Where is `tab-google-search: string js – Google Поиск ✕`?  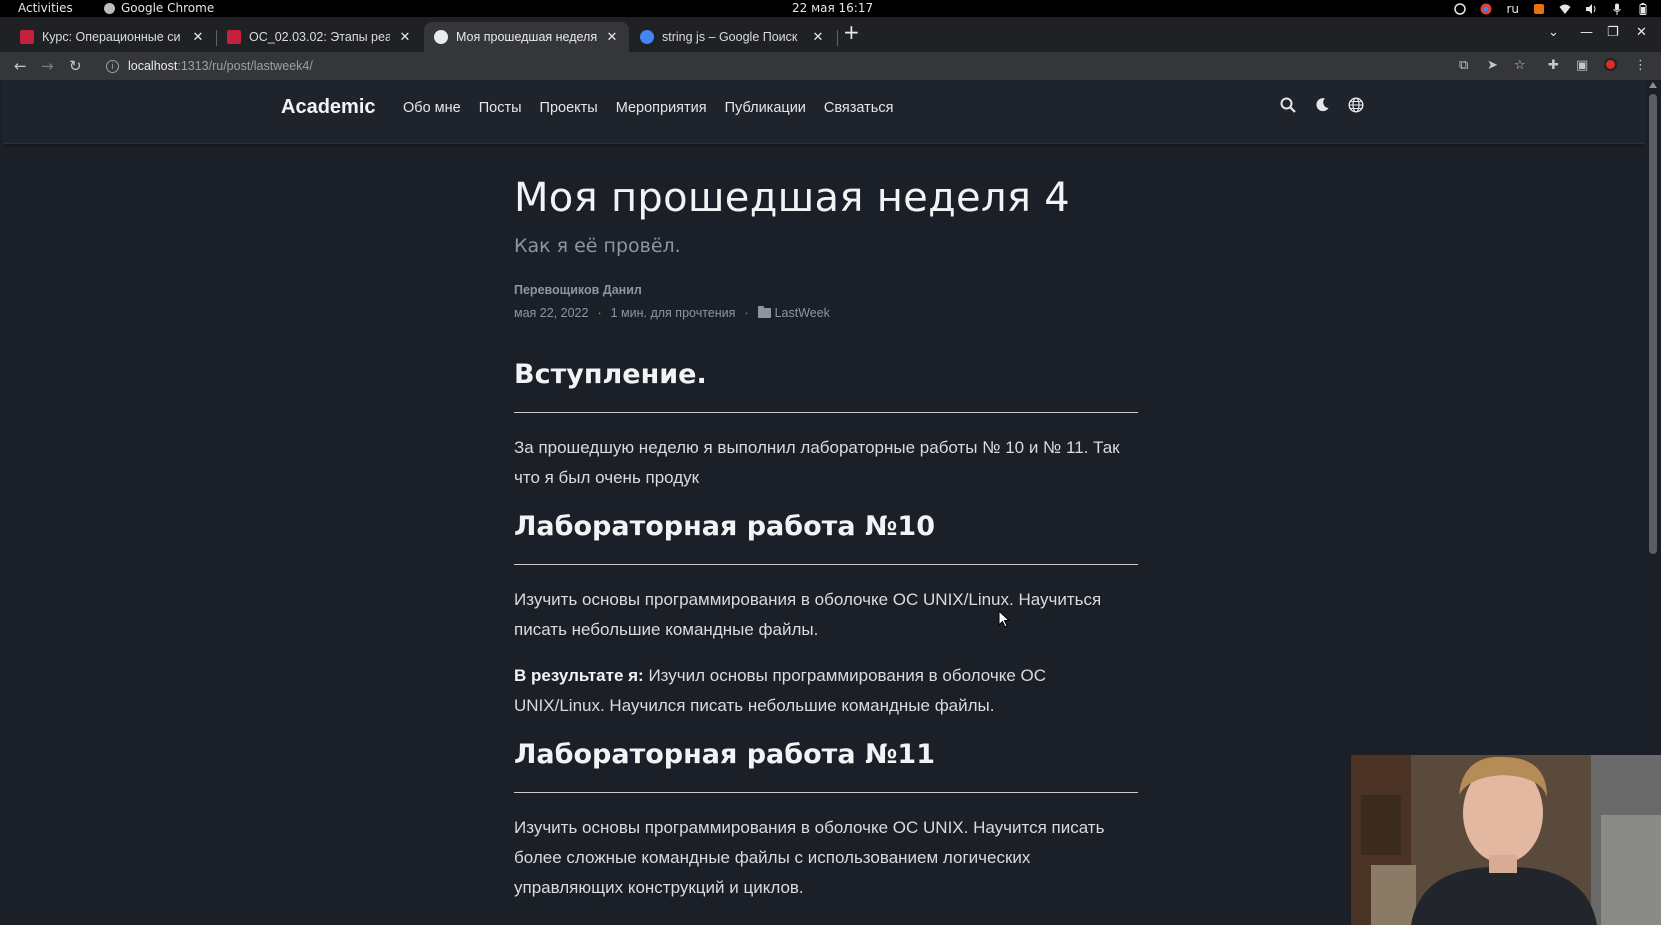 tab-google-search: string js – Google Поиск ✕ is located at coordinates (732, 37).